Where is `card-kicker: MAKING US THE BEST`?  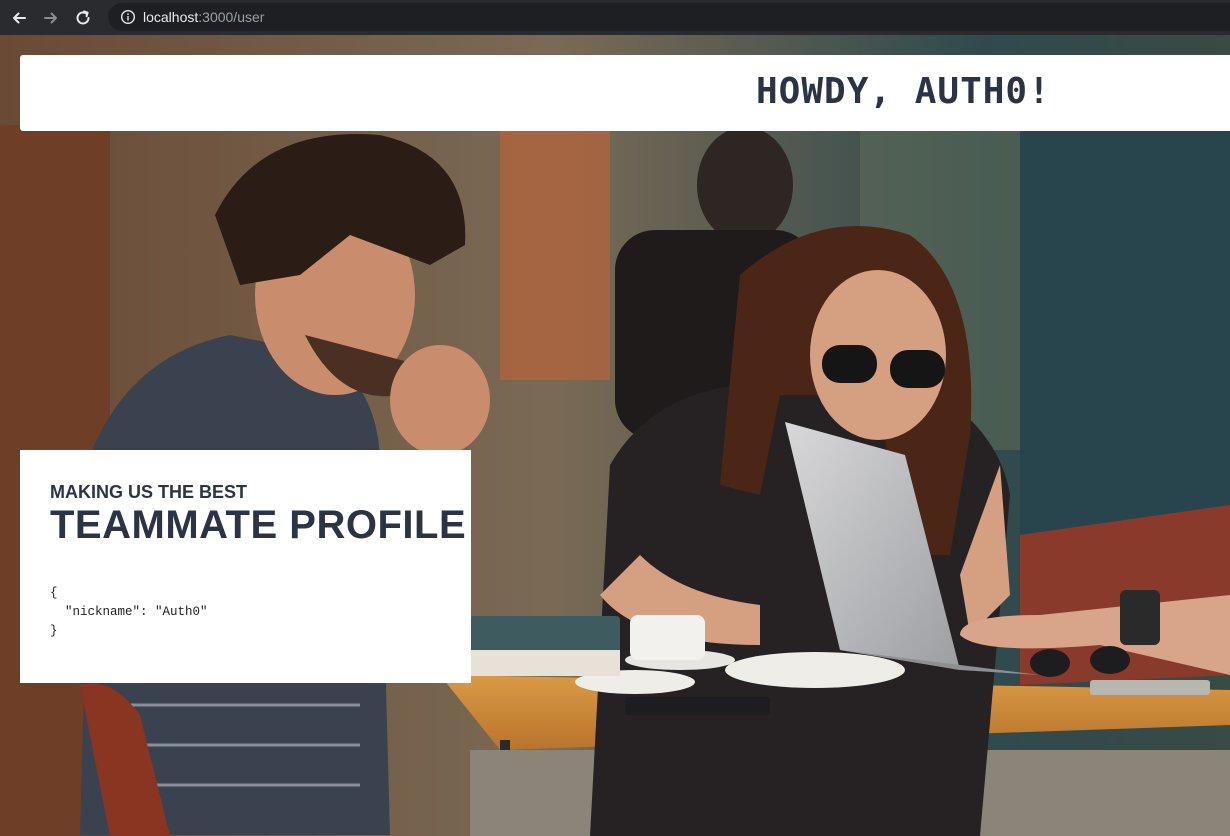
card-kicker: MAKING US THE BEST is located at coordinates (149, 492).